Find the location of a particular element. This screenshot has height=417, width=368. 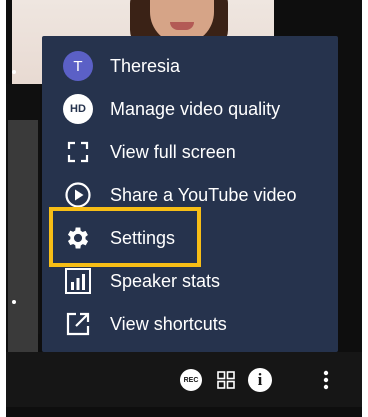

menu-item-manage-video-quality: HD Manage video quality is located at coordinates (190, 108).